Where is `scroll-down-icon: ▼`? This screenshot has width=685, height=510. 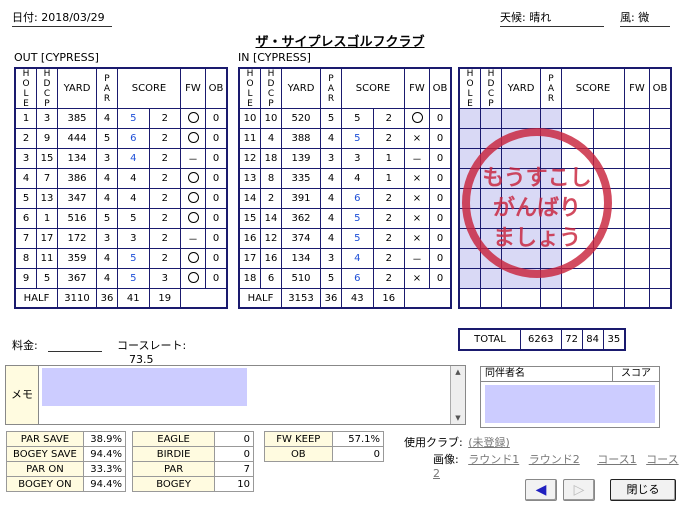
scroll-down-icon: ▼ is located at coordinates (458, 418).